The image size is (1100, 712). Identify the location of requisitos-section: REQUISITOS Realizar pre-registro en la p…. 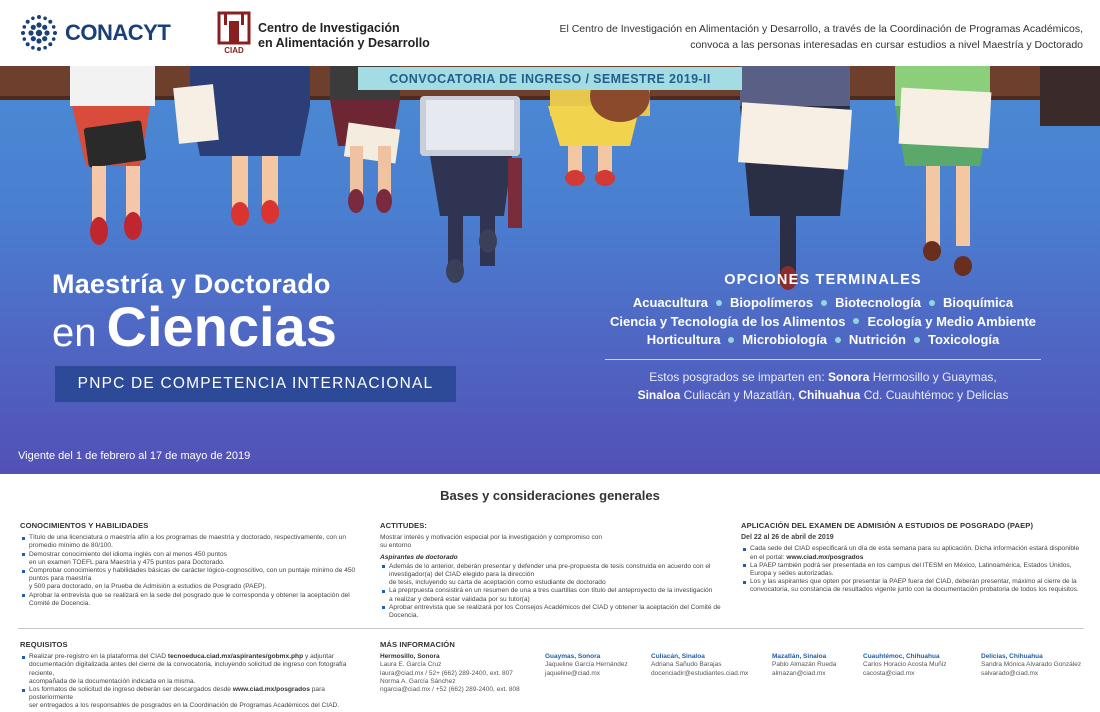
(192, 675).